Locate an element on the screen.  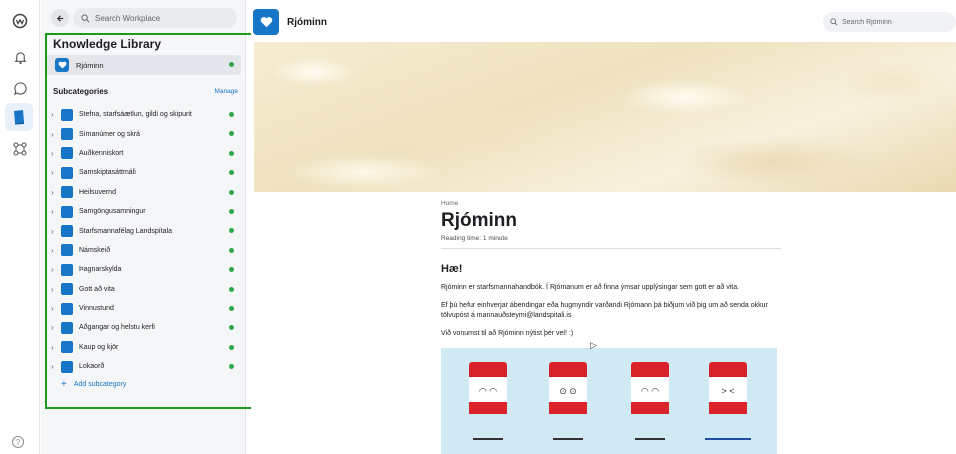
mouse-cursor-icon: ▷ is located at coordinates (593, 345).